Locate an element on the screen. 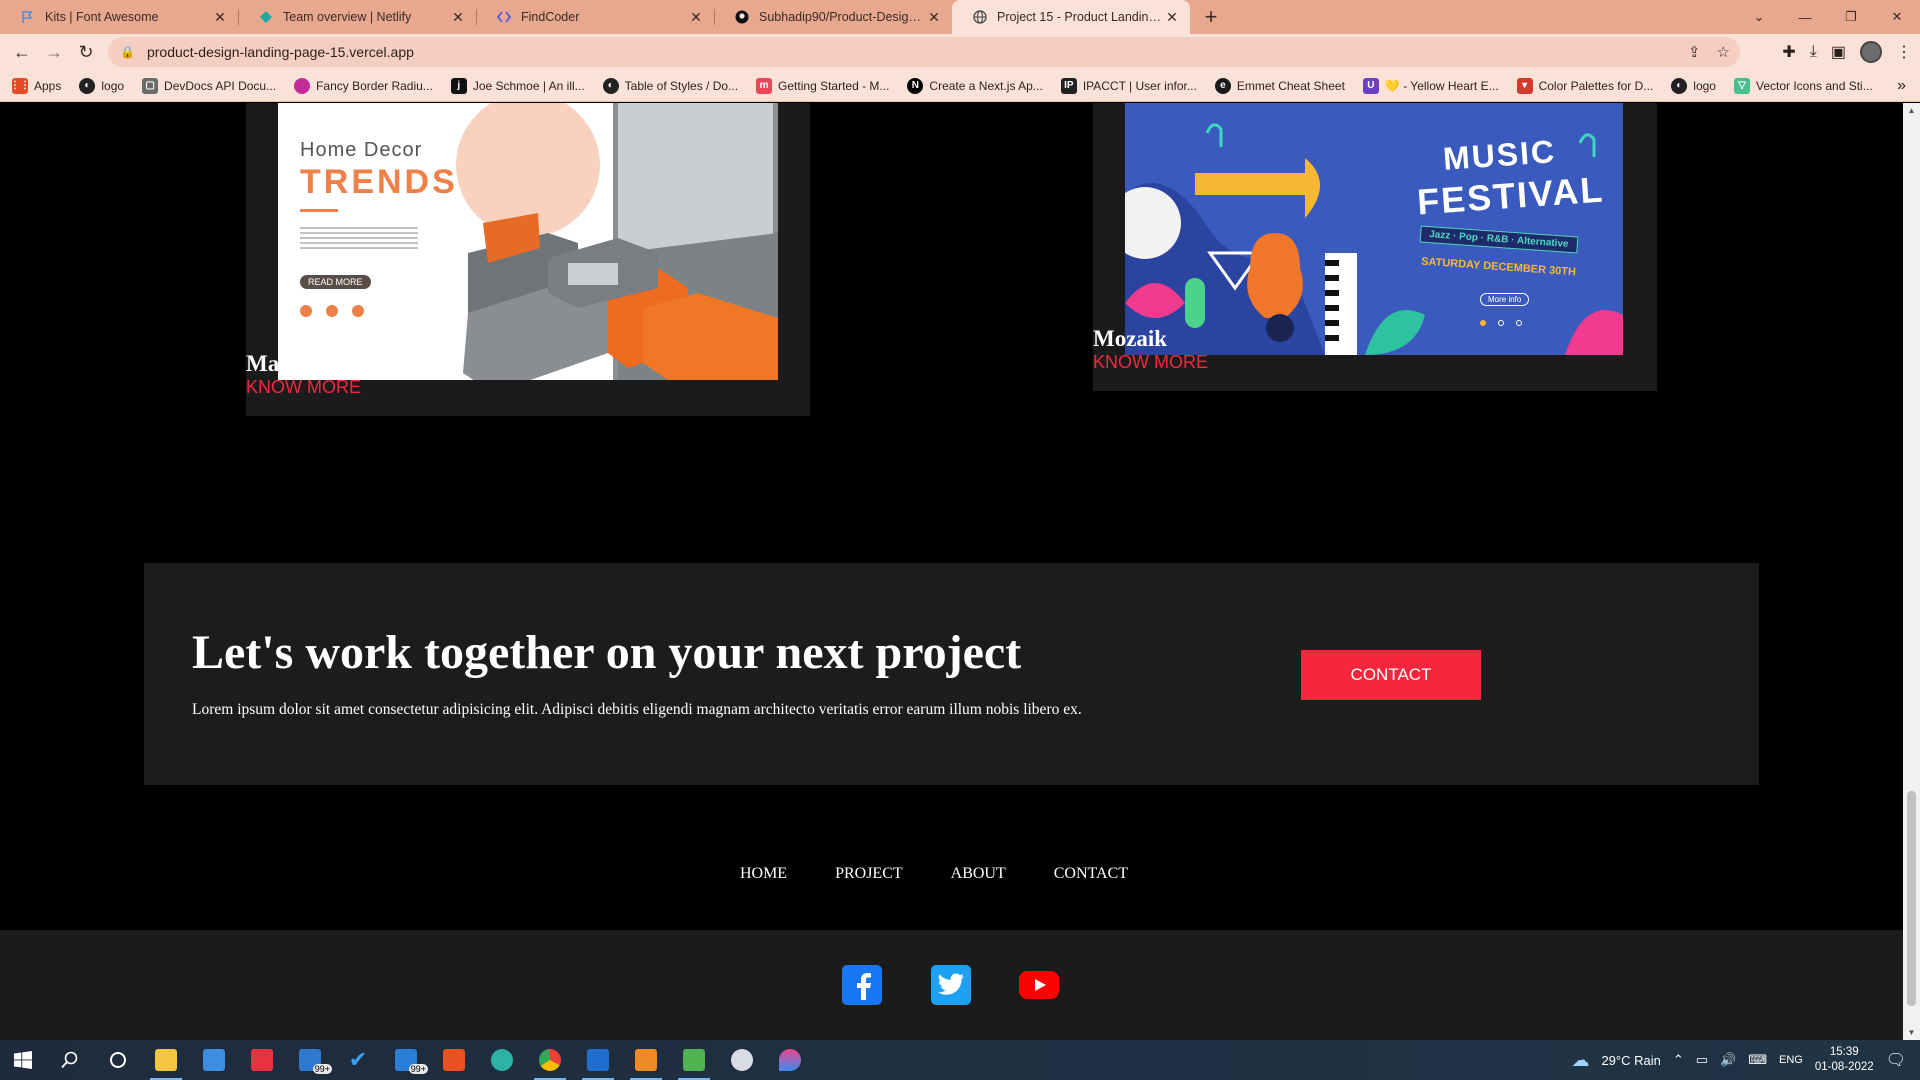 This screenshot has width=1920, height=1080. paint3d-icon is located at coordinates (790, 1060).